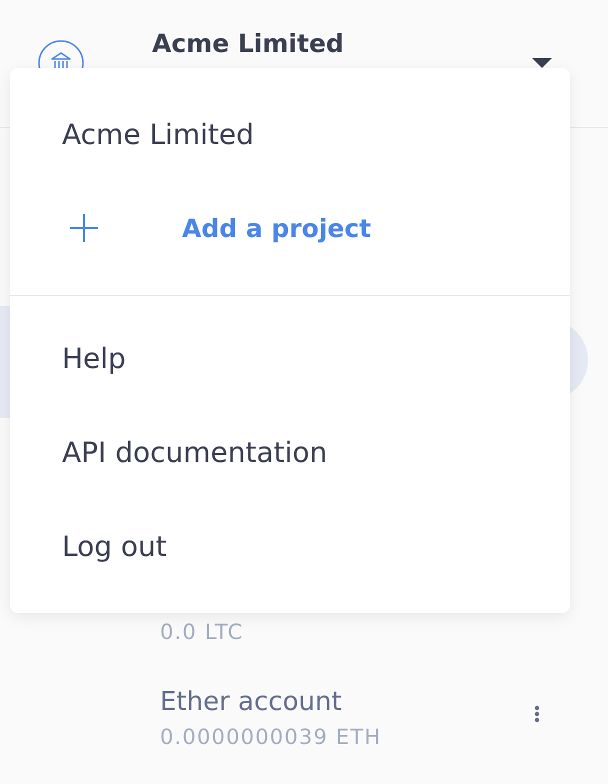  What do you see at coordinates (271, 737) in the screenshot?
I see `account-balance: 0.0000000039 ETH` at bounding box center [271, 737].